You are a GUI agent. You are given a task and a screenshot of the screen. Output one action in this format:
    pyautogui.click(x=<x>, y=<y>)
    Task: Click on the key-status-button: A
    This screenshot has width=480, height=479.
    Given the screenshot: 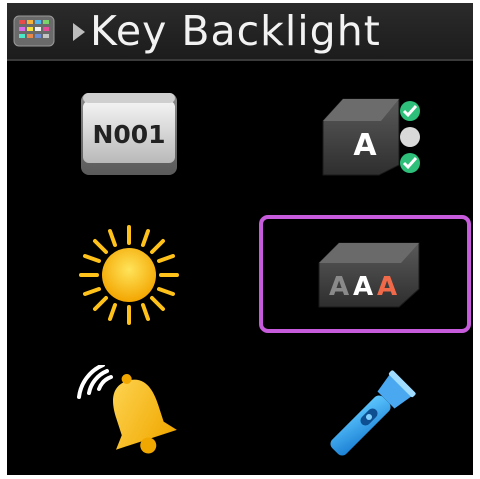 What is the action you would take?
    pyautogui.click(x=372, y=138)
    